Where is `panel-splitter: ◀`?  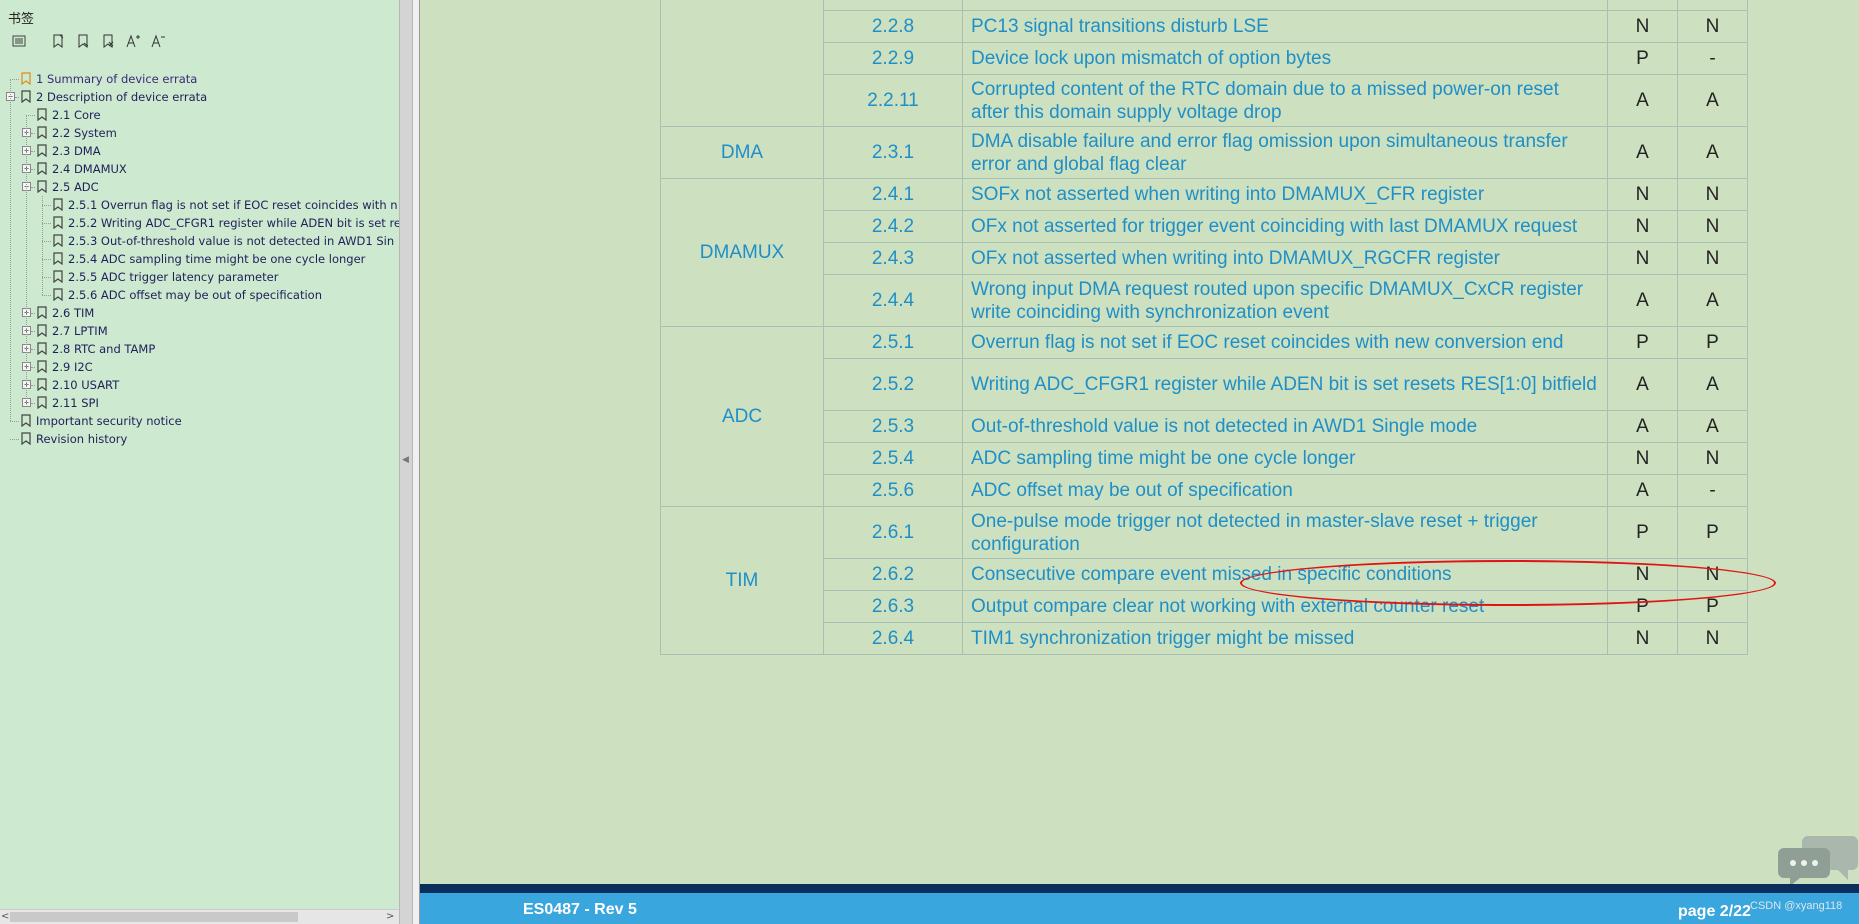
panel-splitter: ◀ is located at coordinates (406, 462).